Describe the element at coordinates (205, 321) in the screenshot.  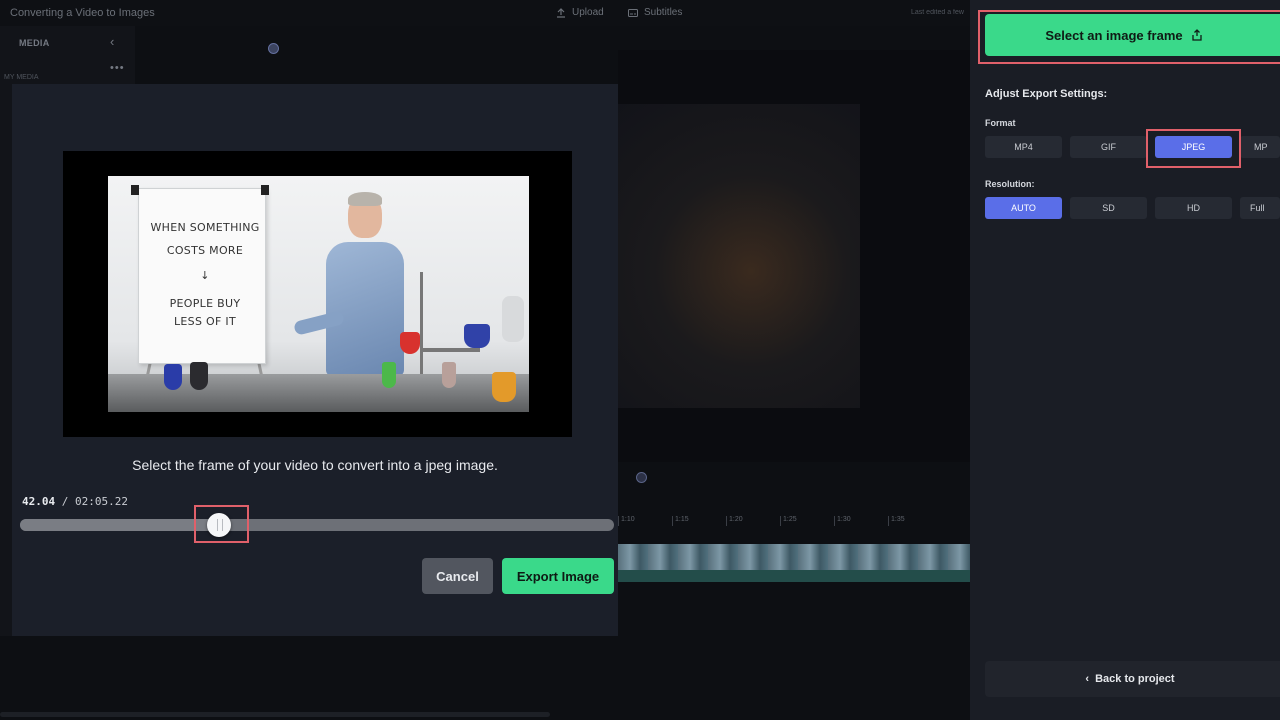
I see `flipchart-line: LESS OF IT` at that location.